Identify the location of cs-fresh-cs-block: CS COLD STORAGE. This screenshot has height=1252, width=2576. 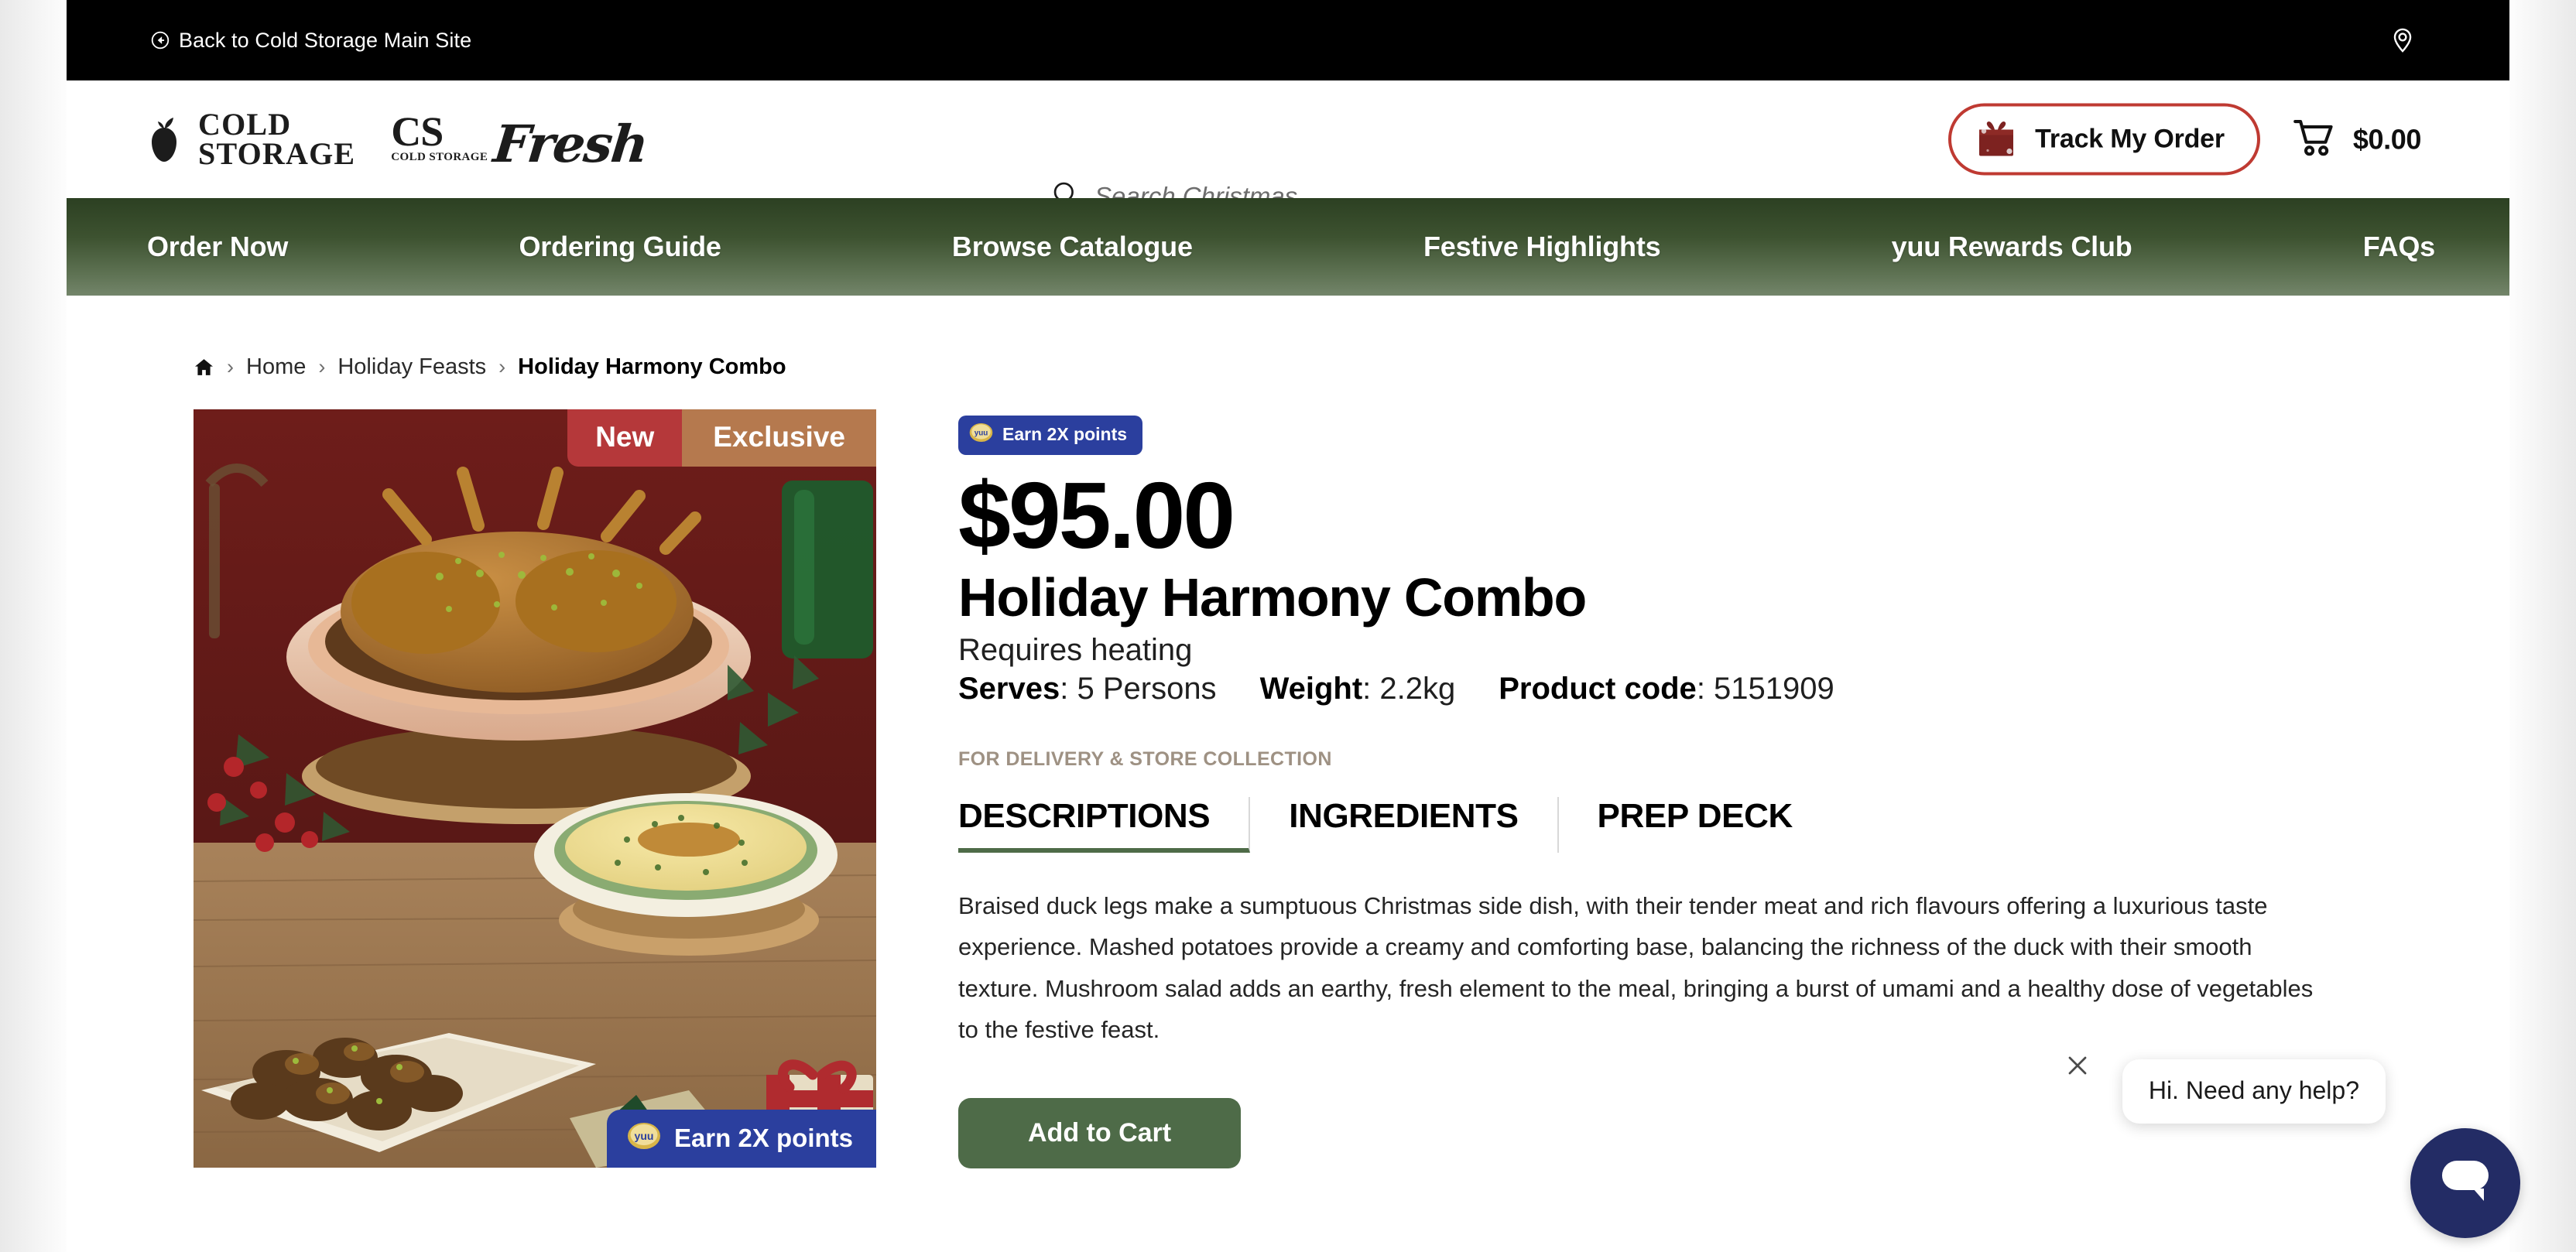
(439, 138).